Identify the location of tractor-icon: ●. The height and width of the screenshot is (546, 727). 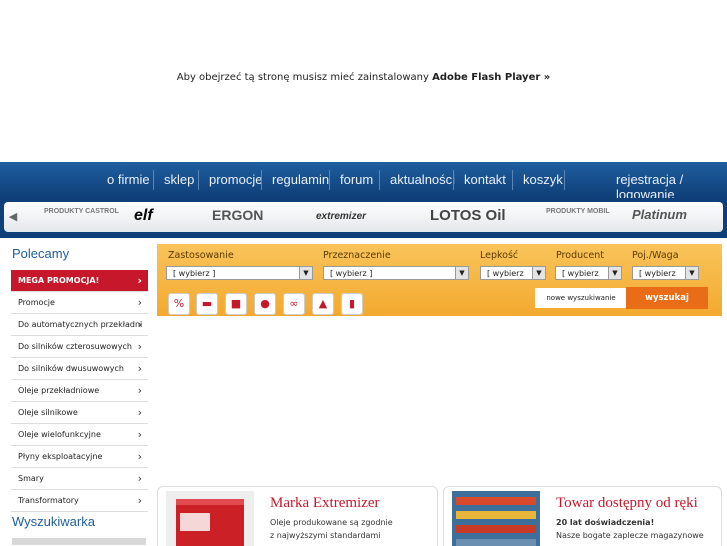
(265, 304).